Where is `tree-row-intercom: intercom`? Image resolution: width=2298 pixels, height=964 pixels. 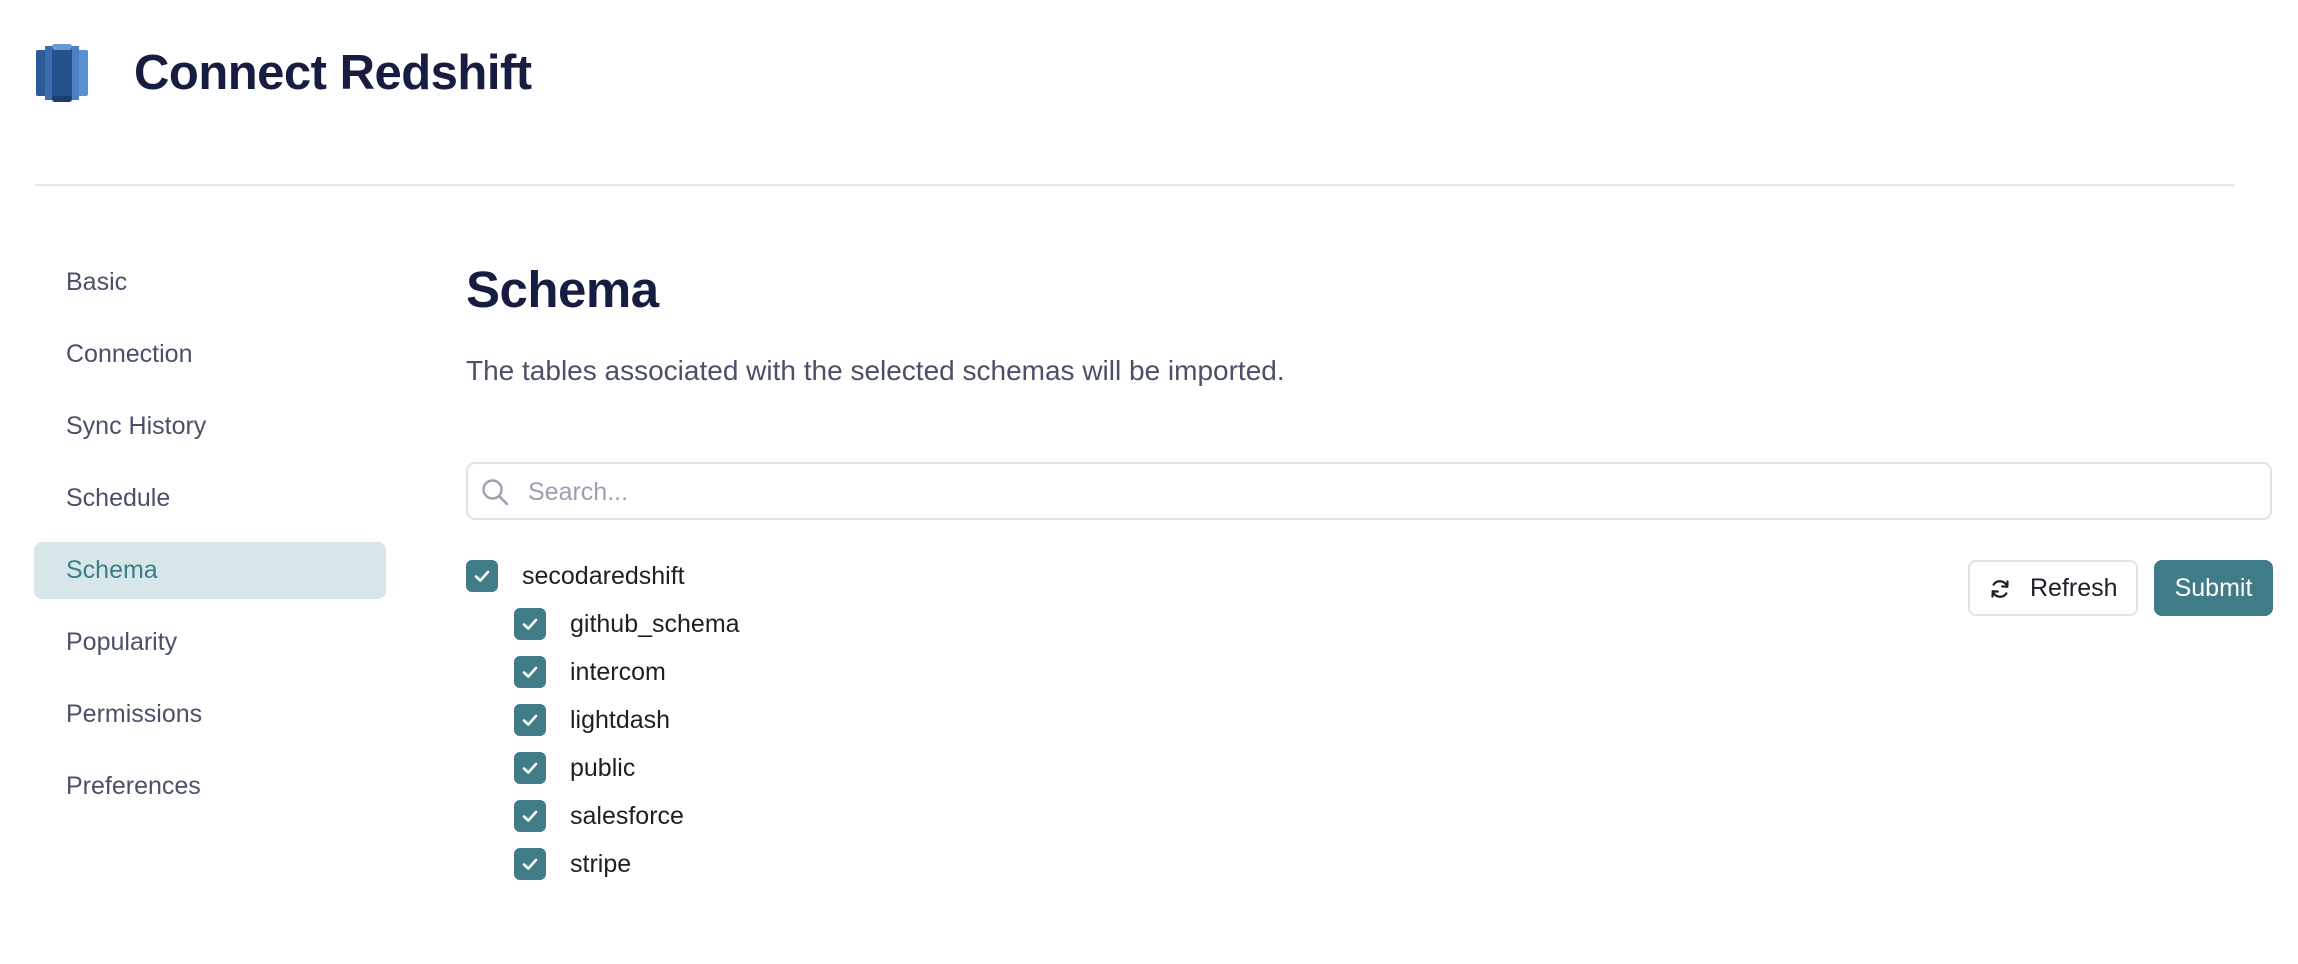
tree-row-intercom: intercom is located at coordinates (916, 672).